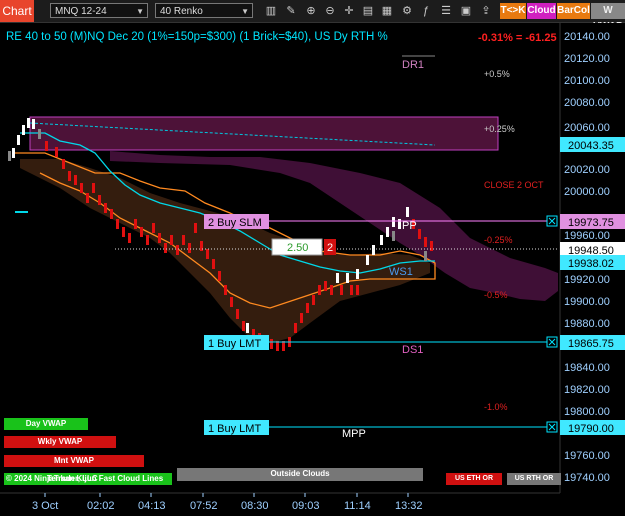 The height and width of the screenshot is (516, 625). Describe the element at coordinates (297, 248) in the screenshot. I see `order-qty-value: 2.50` at that location.